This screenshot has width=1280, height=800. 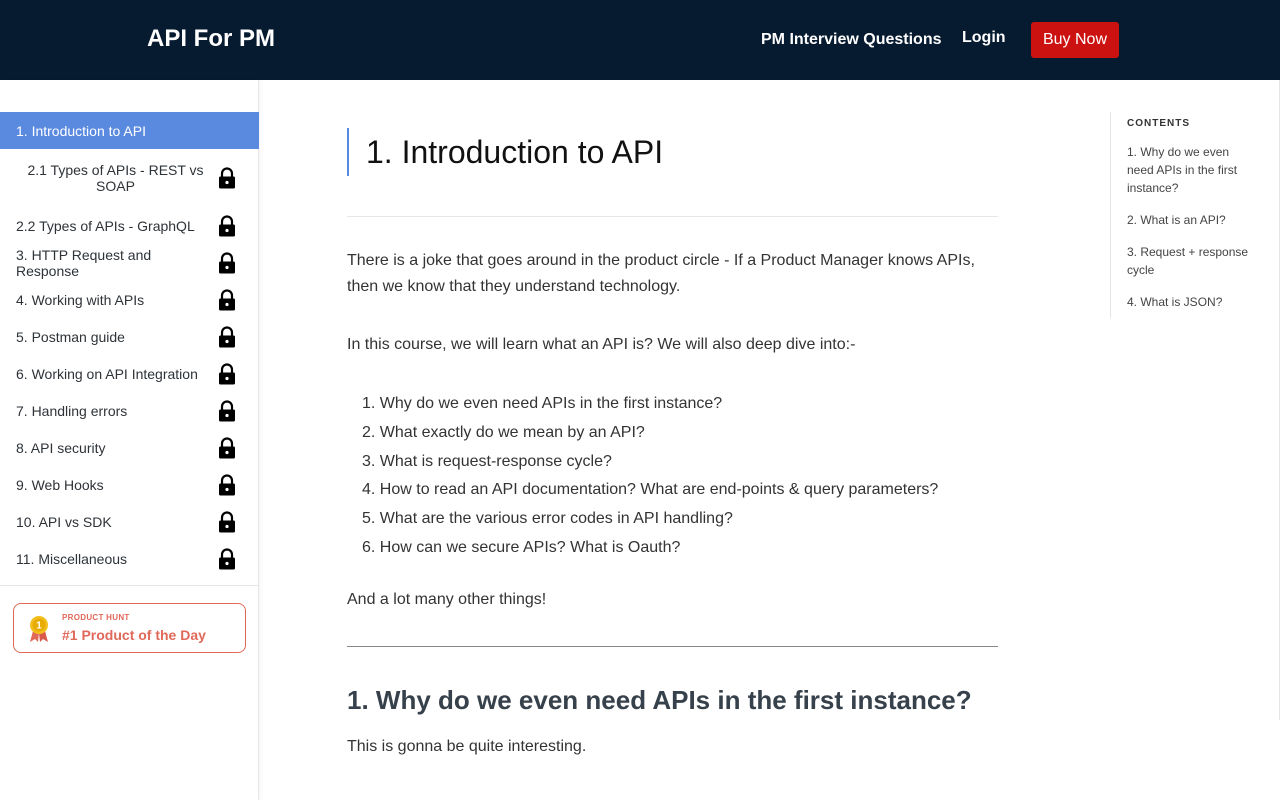 I want to click on sidebar-item-label: 2.1 Types of APIs - REST vs SOAP, so click(x=115, y=178).